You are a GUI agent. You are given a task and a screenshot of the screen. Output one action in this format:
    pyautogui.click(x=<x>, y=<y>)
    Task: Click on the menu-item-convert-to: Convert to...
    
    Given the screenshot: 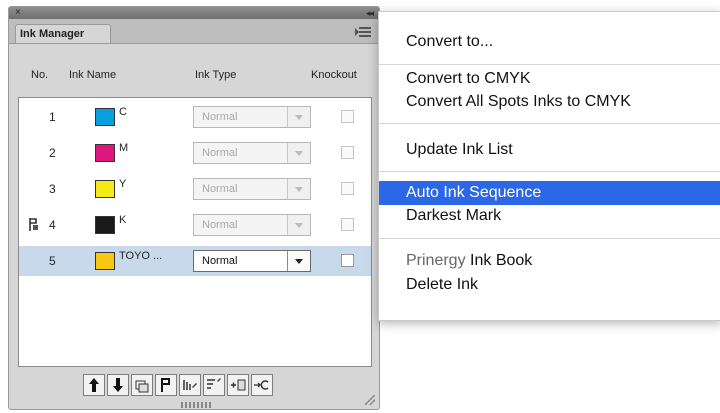 What is the action you would take?
    pyautogui.click(x=549, y=42)
    